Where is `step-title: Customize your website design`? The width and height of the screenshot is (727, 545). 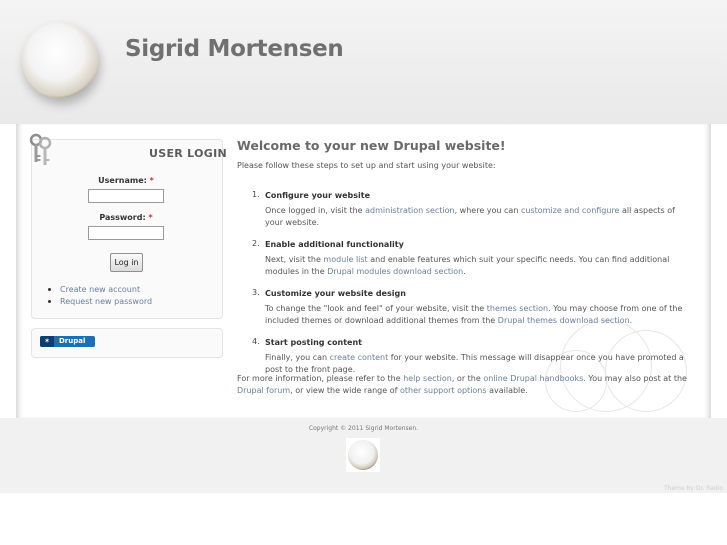
step-title: Customize your website design is located at coordinates (335, 293).